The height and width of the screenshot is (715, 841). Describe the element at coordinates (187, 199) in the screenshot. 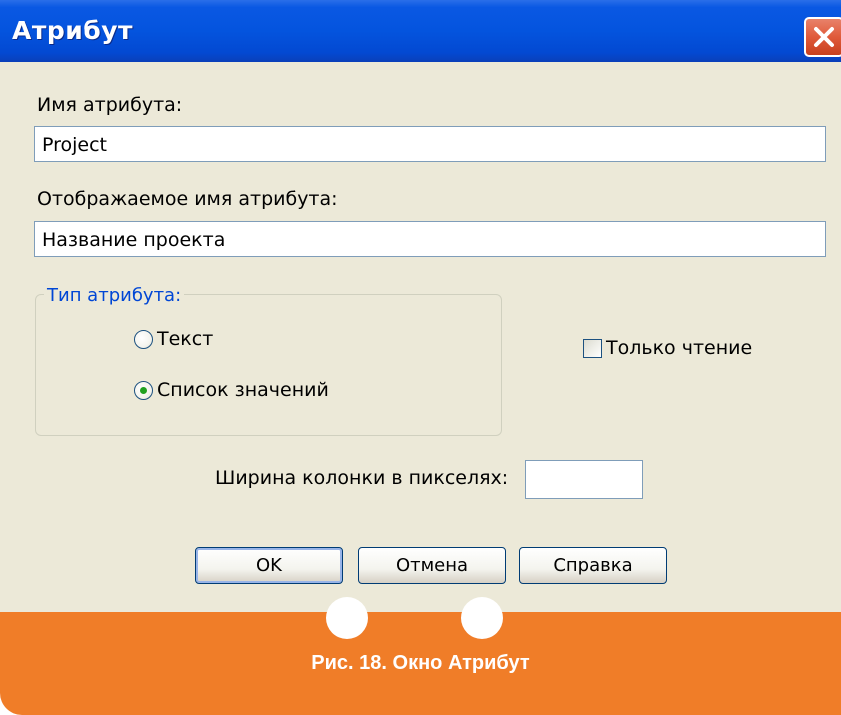

I see `display-name-label: Отображаемое имя атрибута:` at that location.